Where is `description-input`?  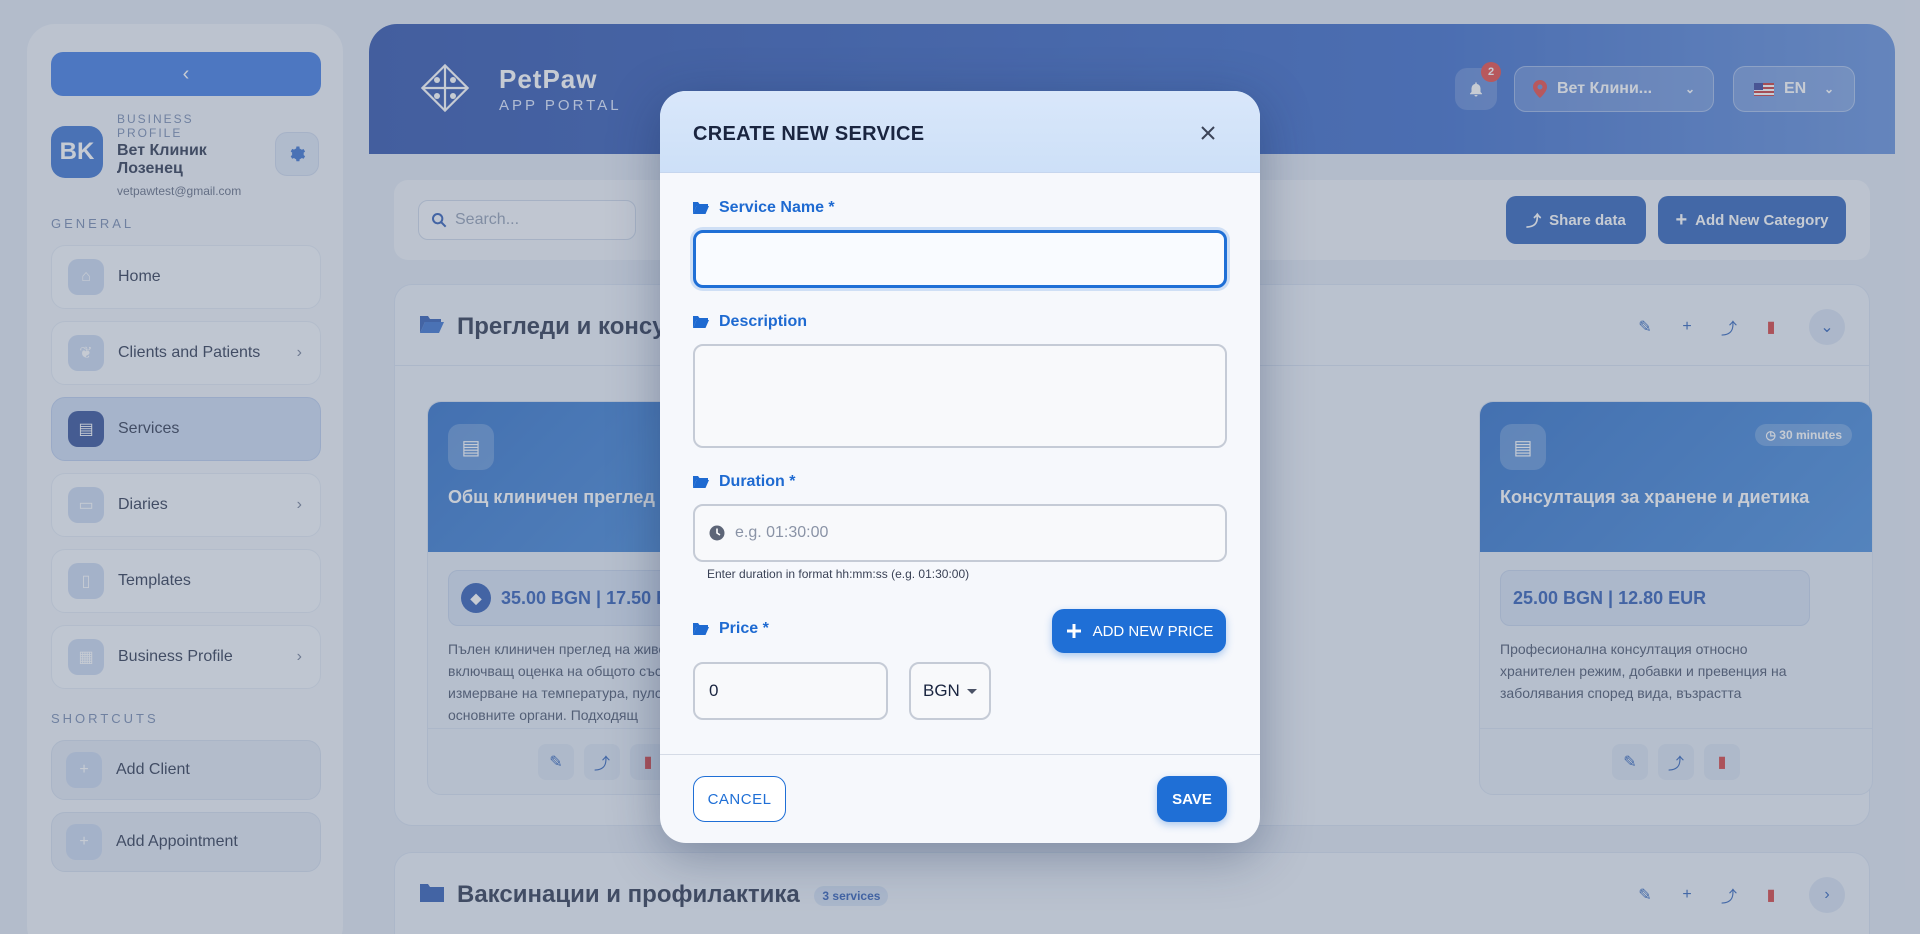
description-input is located at coordinates (960, 396).